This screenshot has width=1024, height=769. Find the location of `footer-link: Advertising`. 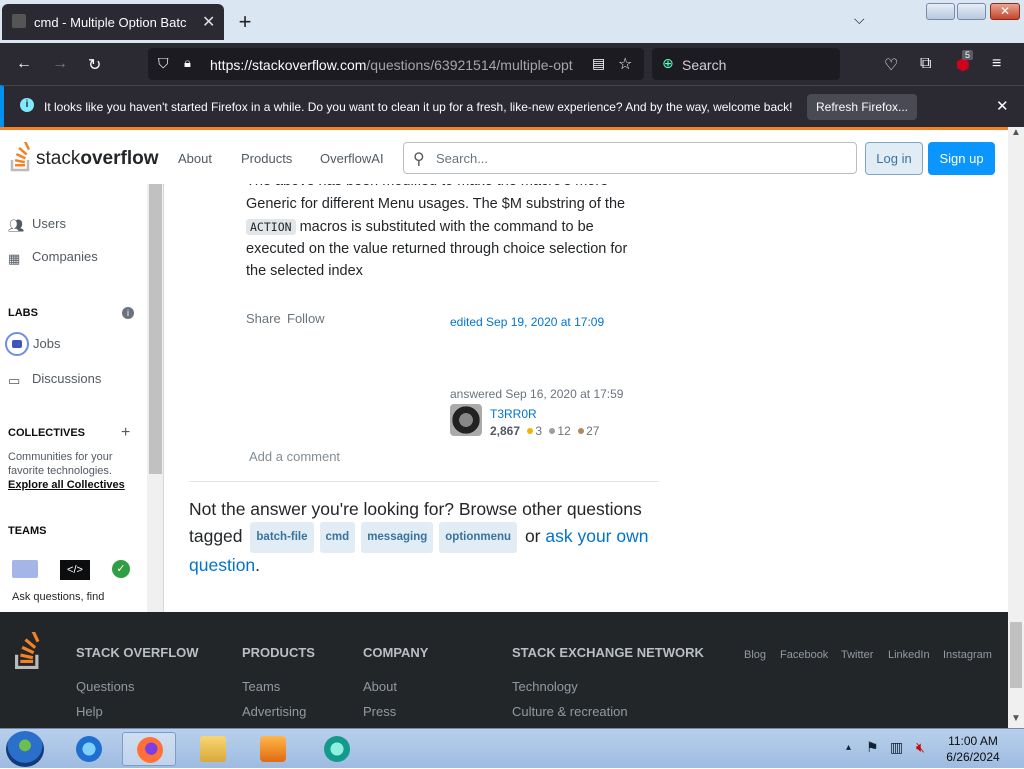

footer-link: Advertising is located at coordinates (274, 711).